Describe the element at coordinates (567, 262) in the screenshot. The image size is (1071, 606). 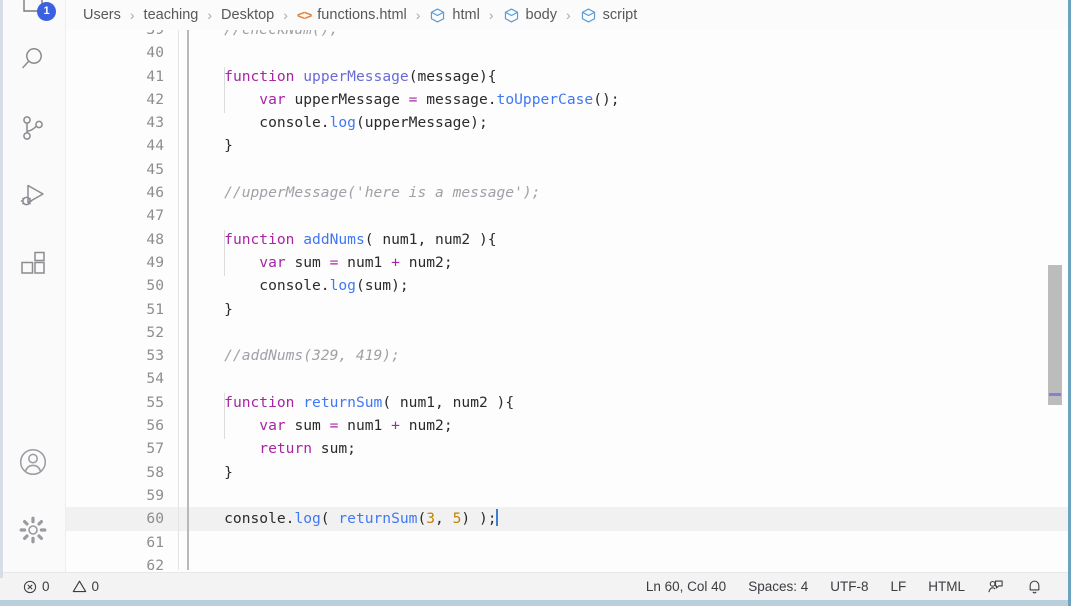
I see `code-line: 49 var sum = num1 + num2;` at that location.